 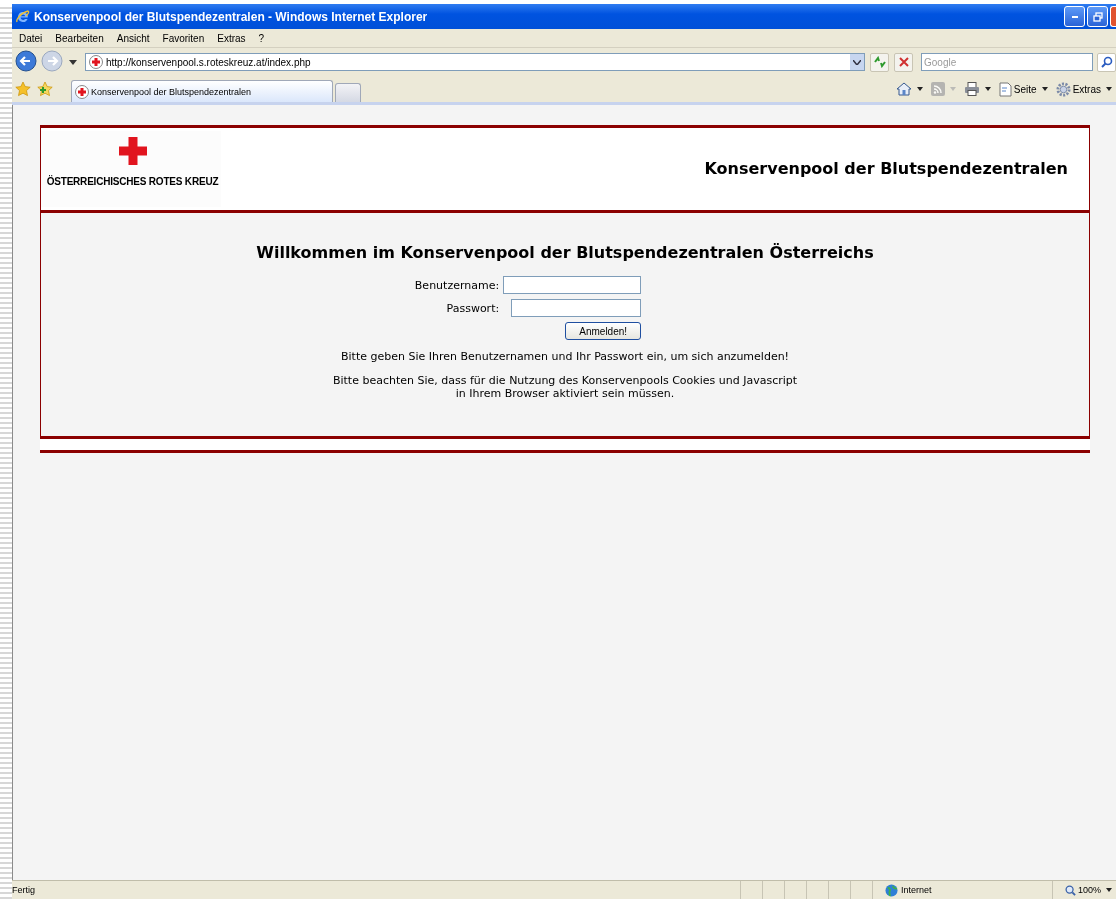 What do you see at coordinates (903, 89) in the screenshot?
I see `house-icon` at bounding box center [903, 89].